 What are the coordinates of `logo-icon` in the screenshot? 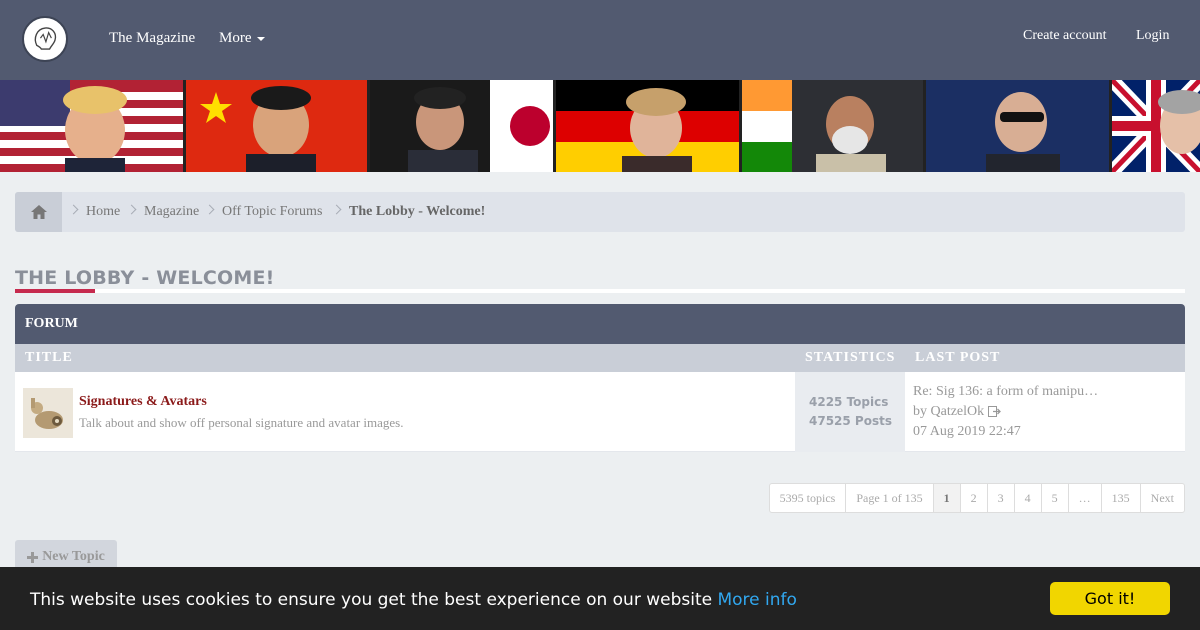 It's located at (45, 39).